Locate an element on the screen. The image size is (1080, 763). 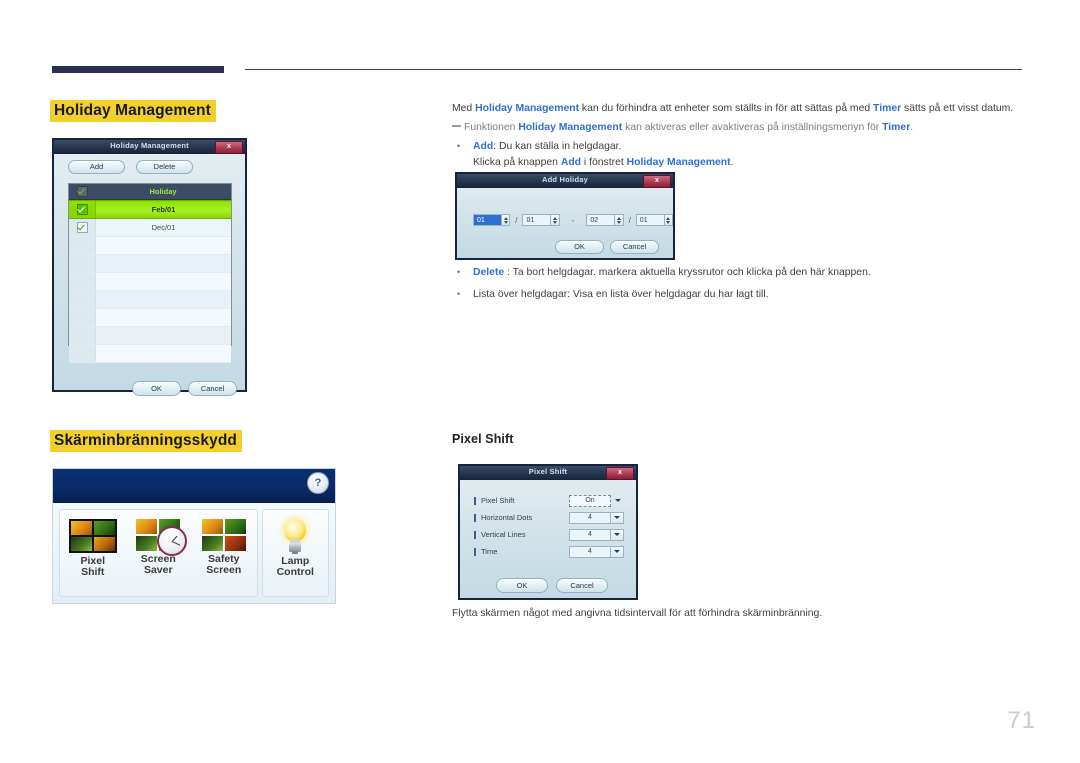
end-month-stepper is located at coordinates (619, 220).